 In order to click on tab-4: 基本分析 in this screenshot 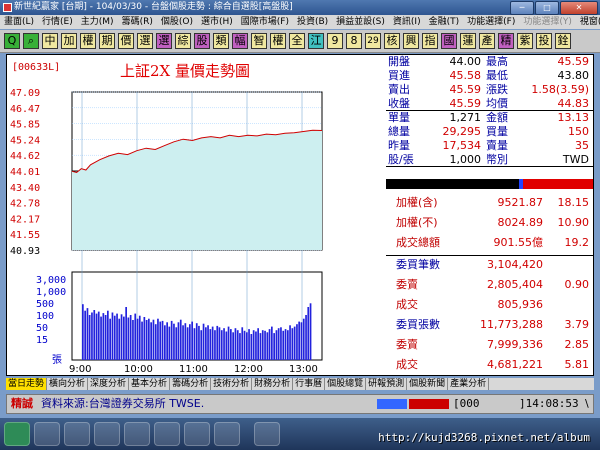, I will do `click(150, 384)`.